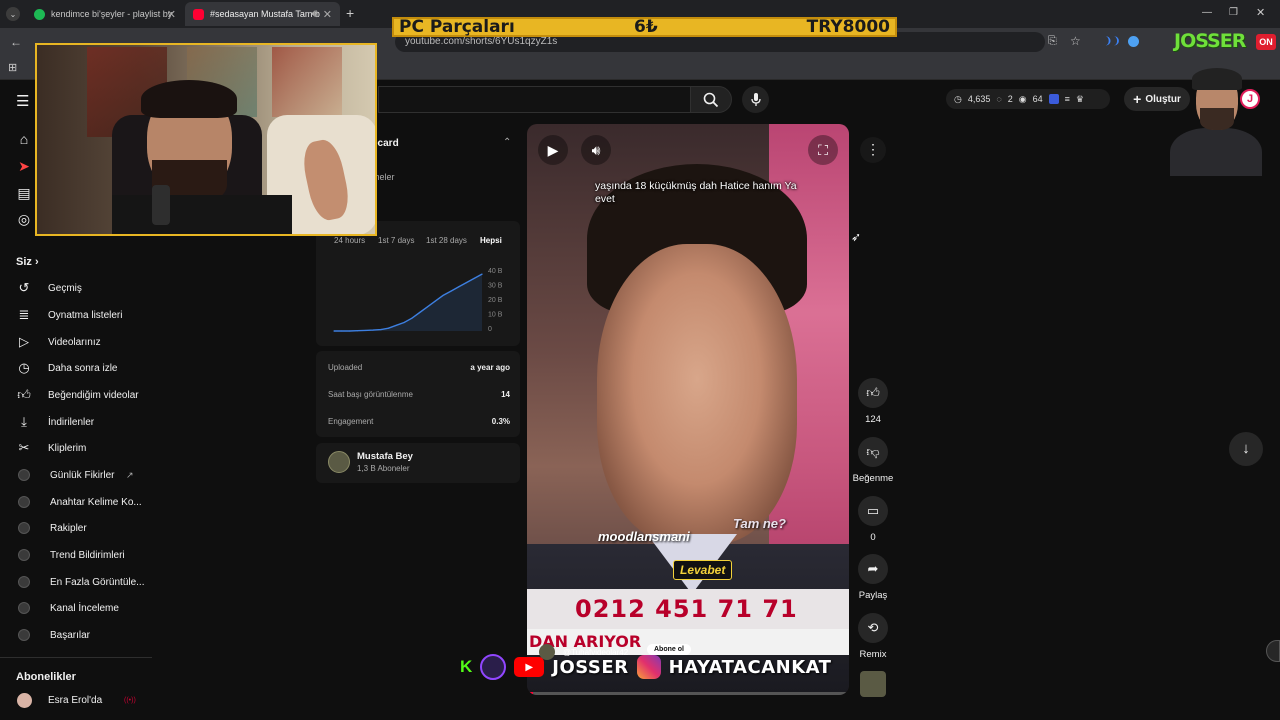 The height and width of the screenshot is (720, 1280). What do you see at coordinates (534, 99) in the screenshot?
I see `search-input` at bounding box center [534, 99].